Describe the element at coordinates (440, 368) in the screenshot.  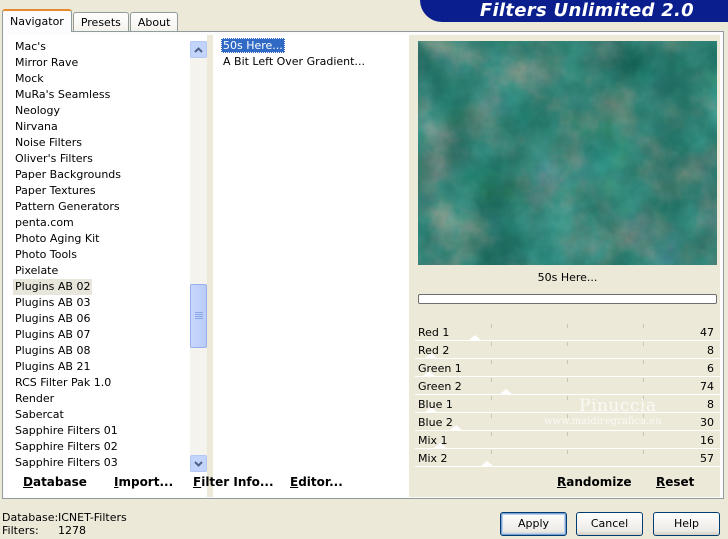
I see `slider-label: Green 1` at that location.